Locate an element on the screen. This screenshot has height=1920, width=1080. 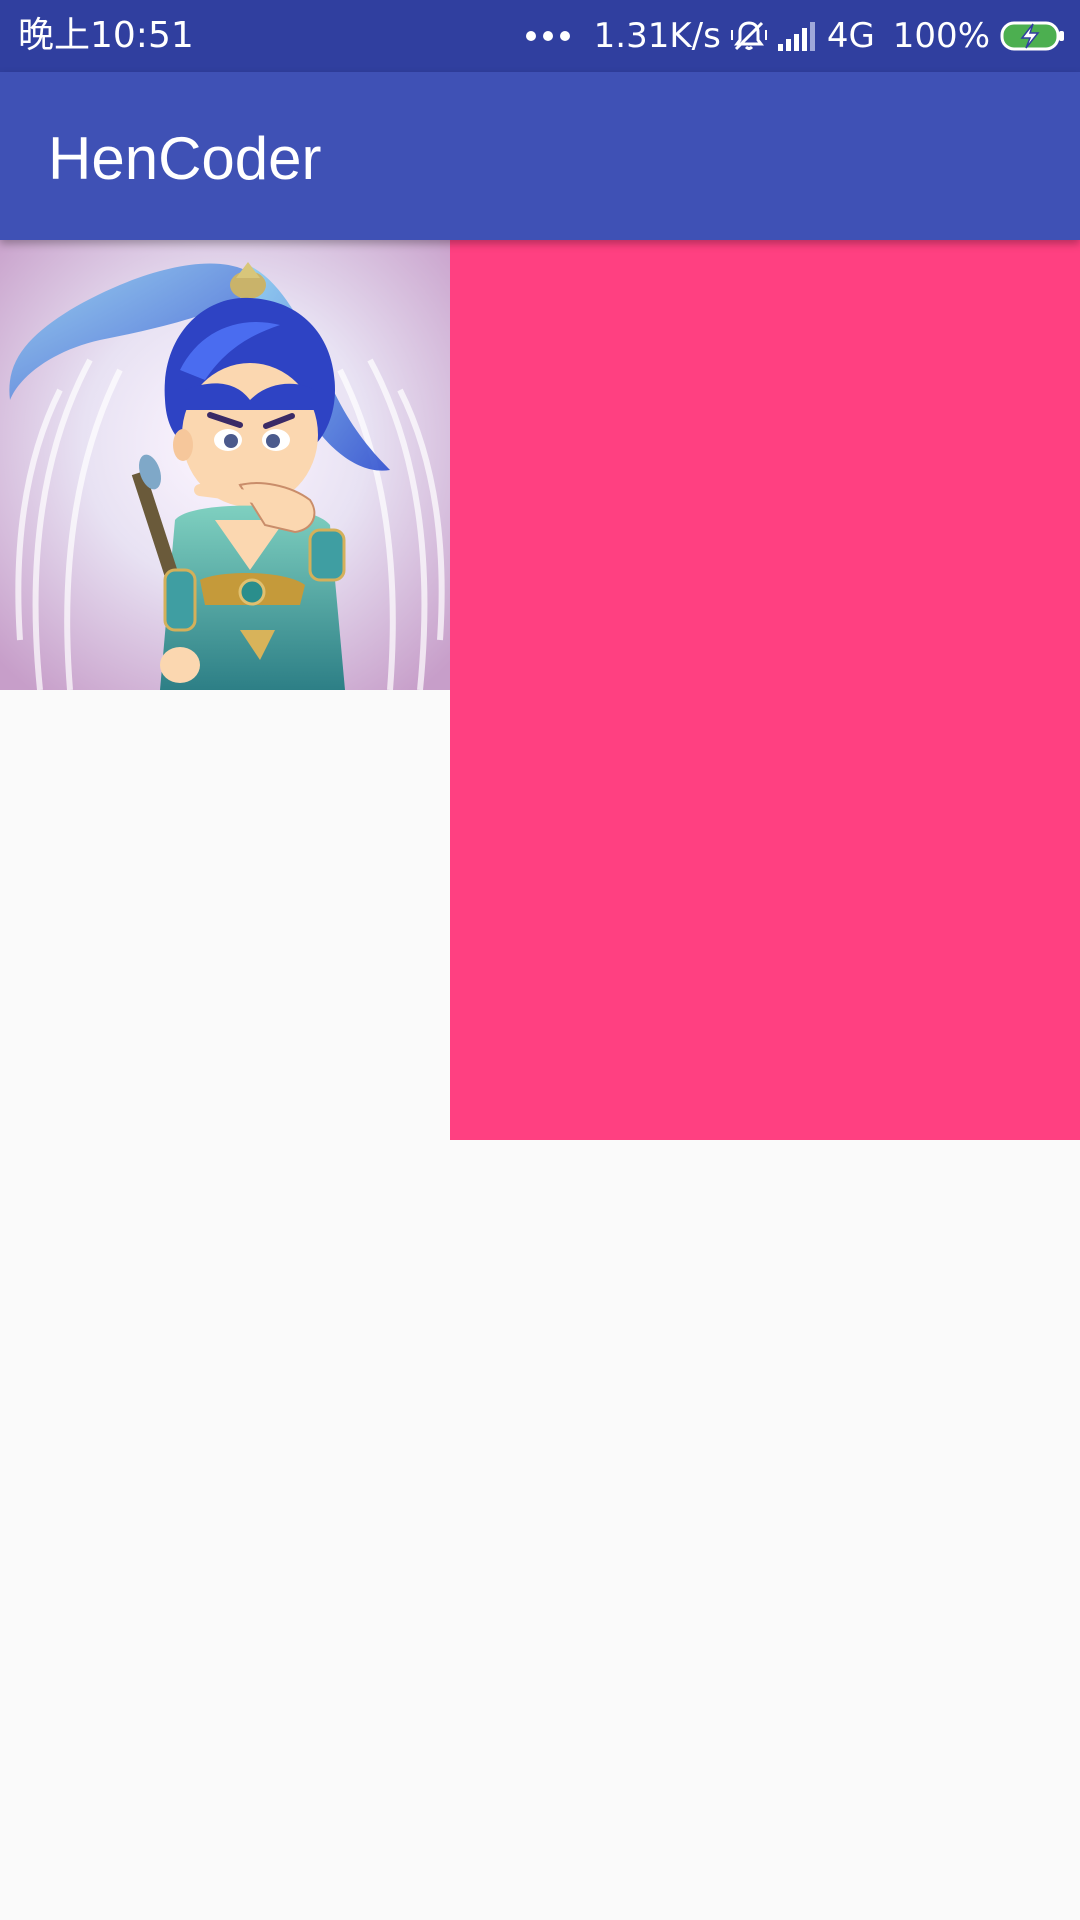
app-bar: HenCoder is located at coordinates (540, 156).